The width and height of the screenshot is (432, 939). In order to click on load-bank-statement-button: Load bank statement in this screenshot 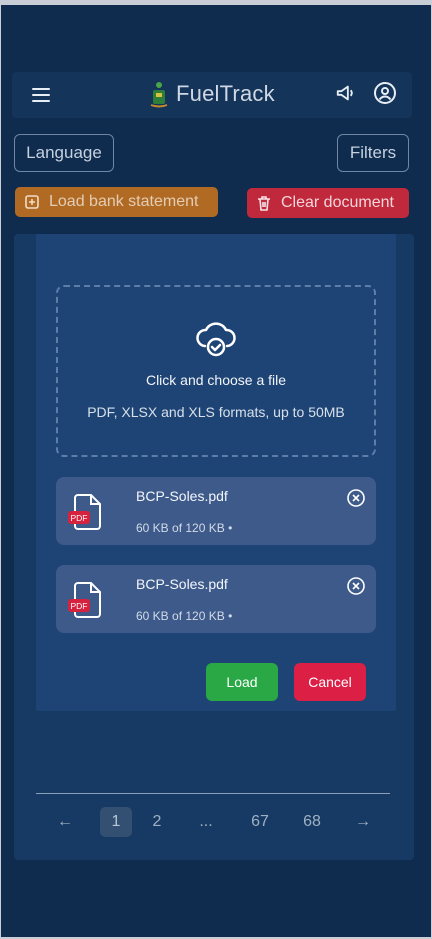, I will do `click(116, 202)`.